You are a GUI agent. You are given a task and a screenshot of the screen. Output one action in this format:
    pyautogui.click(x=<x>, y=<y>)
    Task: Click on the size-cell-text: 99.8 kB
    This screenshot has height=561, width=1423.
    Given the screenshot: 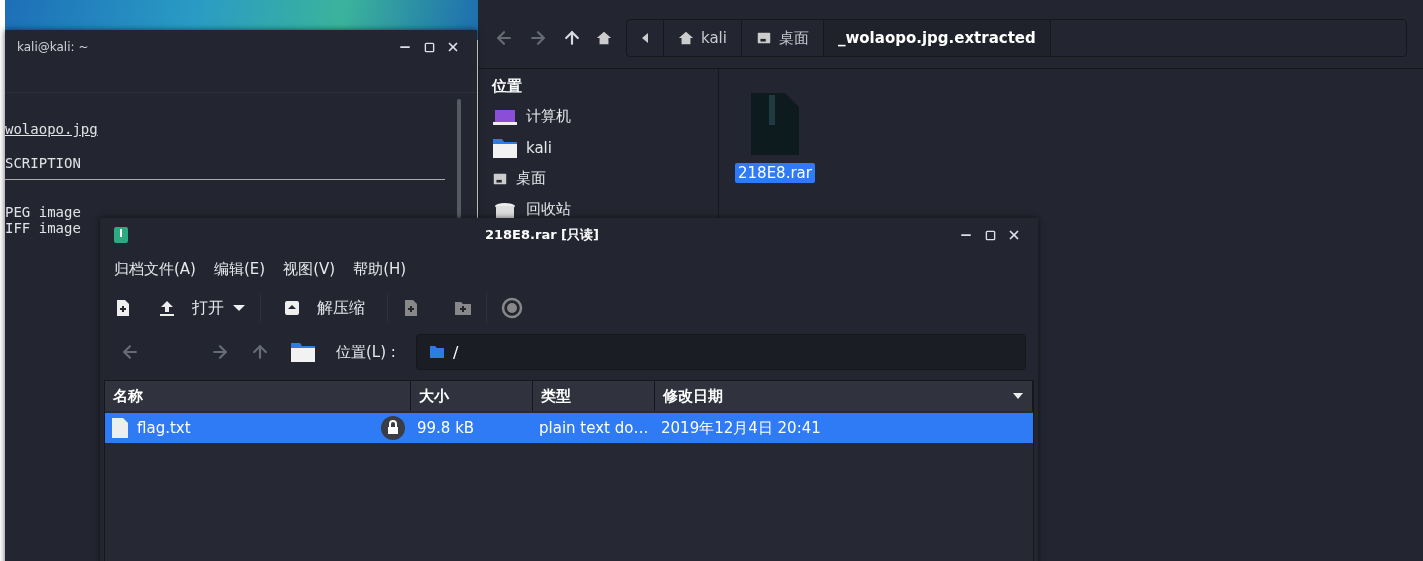 What is the action you would take?
    pyautogui.click(x=446, y=428)
    